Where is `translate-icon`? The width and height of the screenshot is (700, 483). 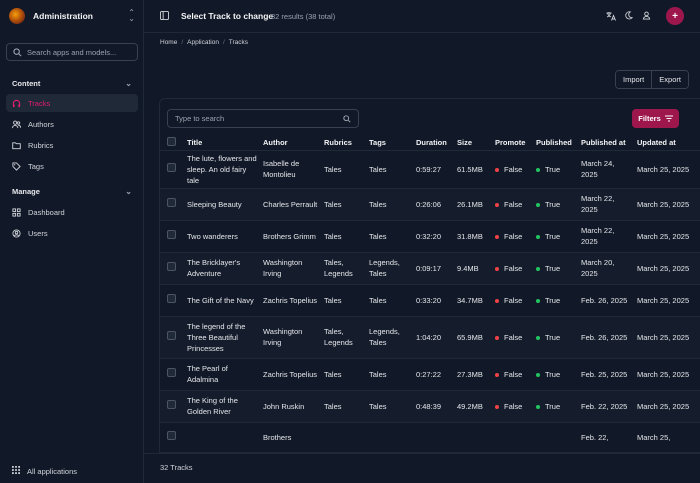 translate-icon is located at coordinates (611, 17).